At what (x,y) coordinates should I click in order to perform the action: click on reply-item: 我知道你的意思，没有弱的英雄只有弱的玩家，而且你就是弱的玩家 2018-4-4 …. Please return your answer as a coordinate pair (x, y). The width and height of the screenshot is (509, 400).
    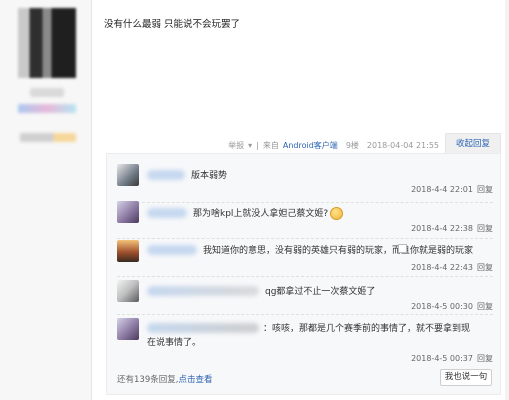
    Looking at the image, I should click on (307, 257).